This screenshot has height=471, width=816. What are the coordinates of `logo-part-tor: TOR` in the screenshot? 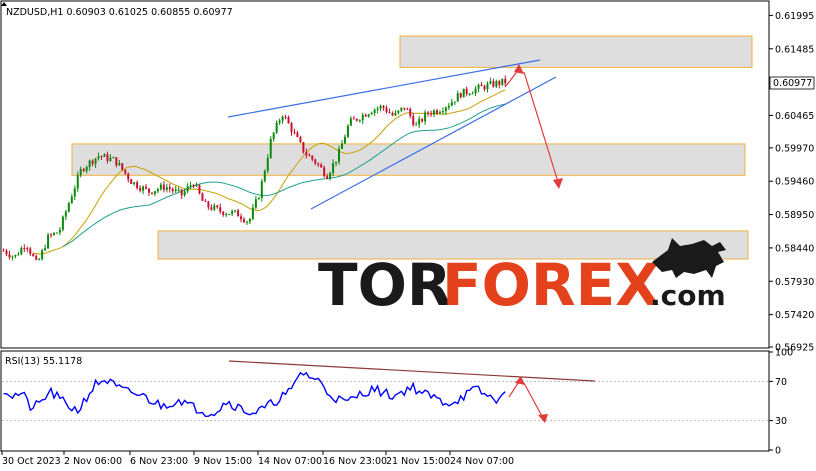 It's located at (385, 285).